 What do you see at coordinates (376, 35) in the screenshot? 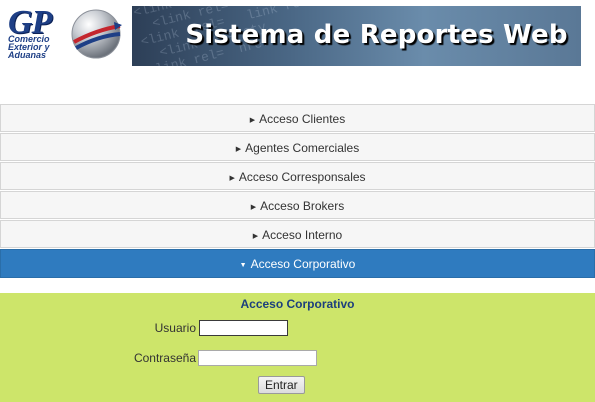
I see `banner-title: Sistema de Reportes Web` at bounding box center [376, 35].